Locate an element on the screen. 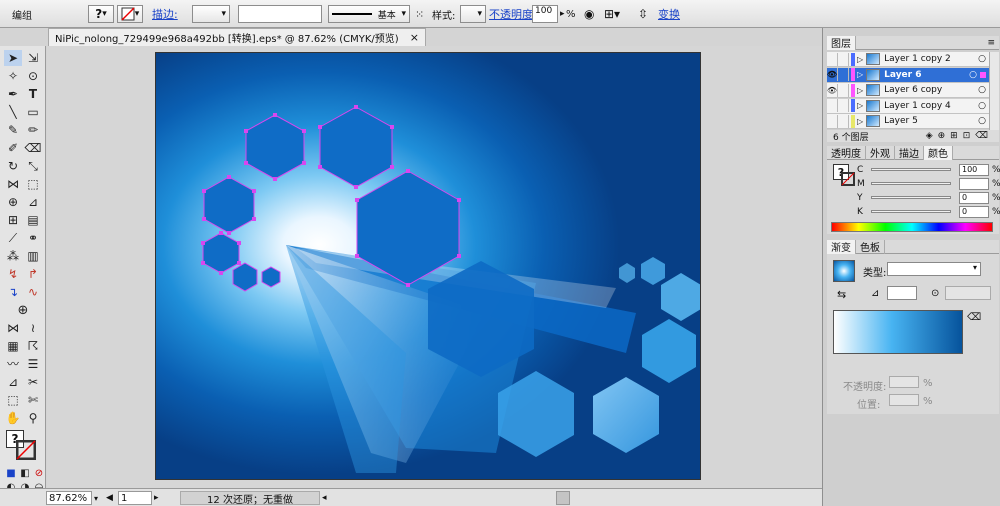 The image size is (1000, 506). opacity-link: 不透明度: is located at coordinates (513, 14).